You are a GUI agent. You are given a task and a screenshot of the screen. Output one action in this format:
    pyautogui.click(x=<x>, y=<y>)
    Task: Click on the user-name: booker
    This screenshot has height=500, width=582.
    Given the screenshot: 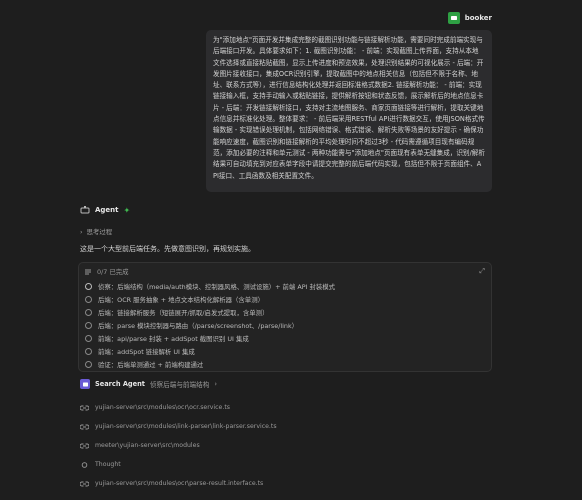 What is the action you would take?
    pyautogui.click(x=478, y=18)
    